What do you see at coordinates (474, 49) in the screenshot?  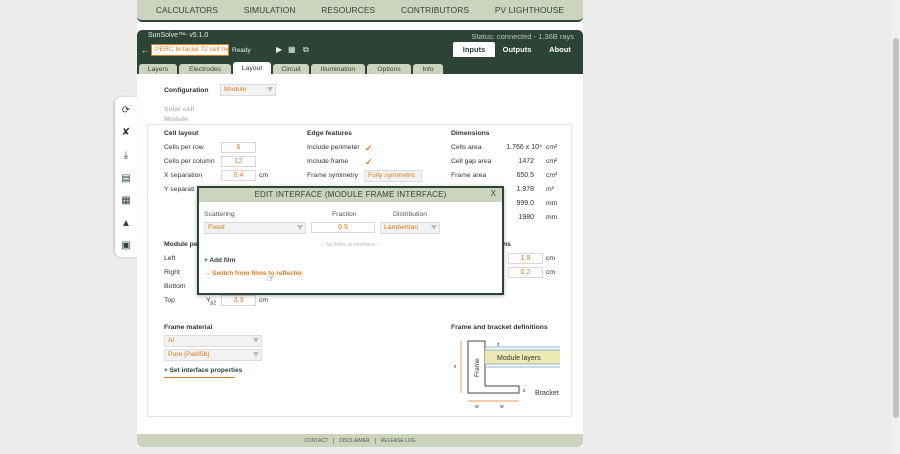 I see `tab-inputs: Inputs` at bounding box center [474, 49].